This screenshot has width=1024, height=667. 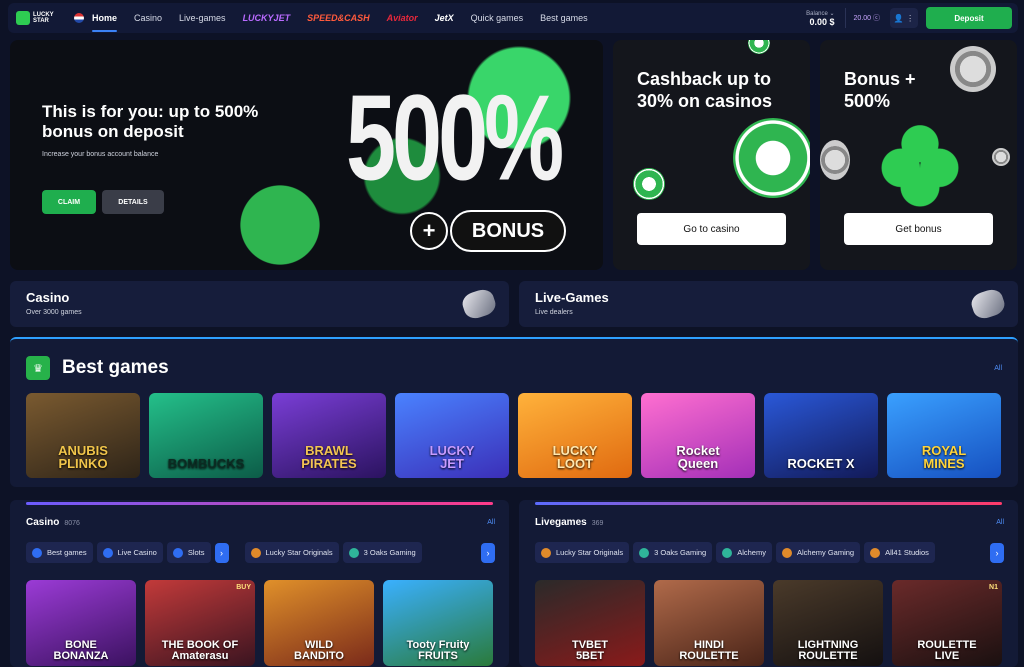 What do you see at coordinates (402, 18) in the screenshot?
I see `nav-item-aviator: Aviator` at bounding box center [402, 18].